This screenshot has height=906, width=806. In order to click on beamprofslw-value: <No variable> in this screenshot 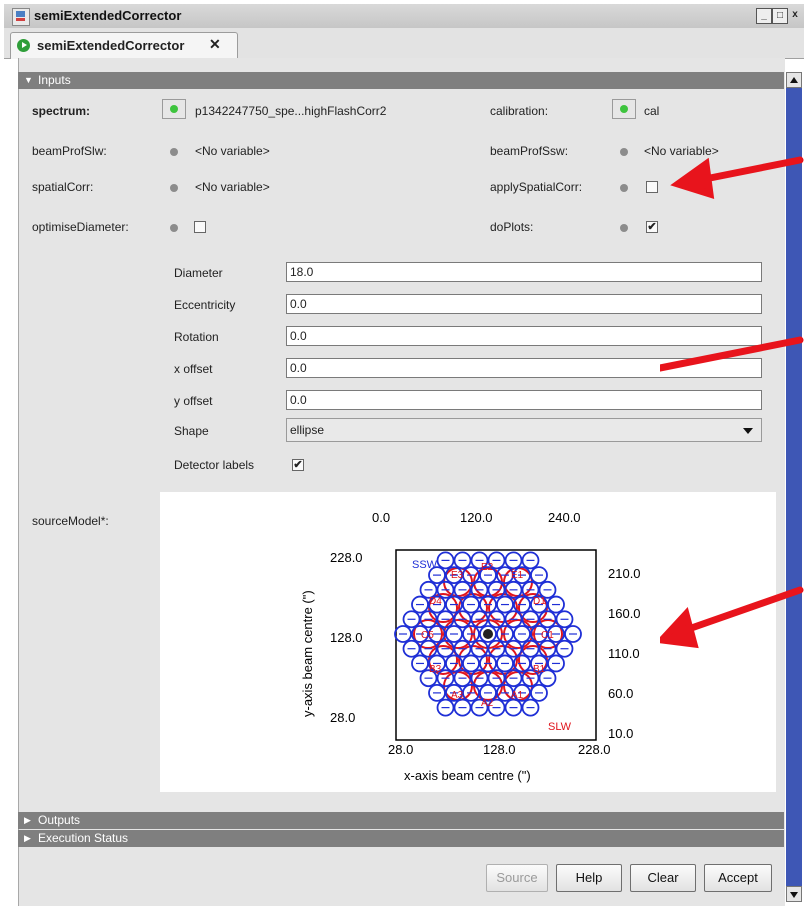, I will do `click(232, 151)`.